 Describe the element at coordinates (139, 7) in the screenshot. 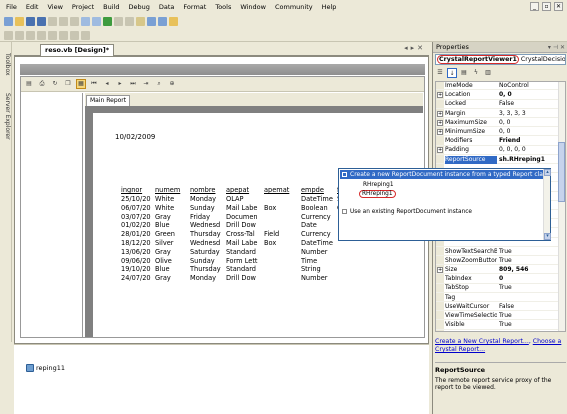

I see `menu-debug: Debug` at that location.